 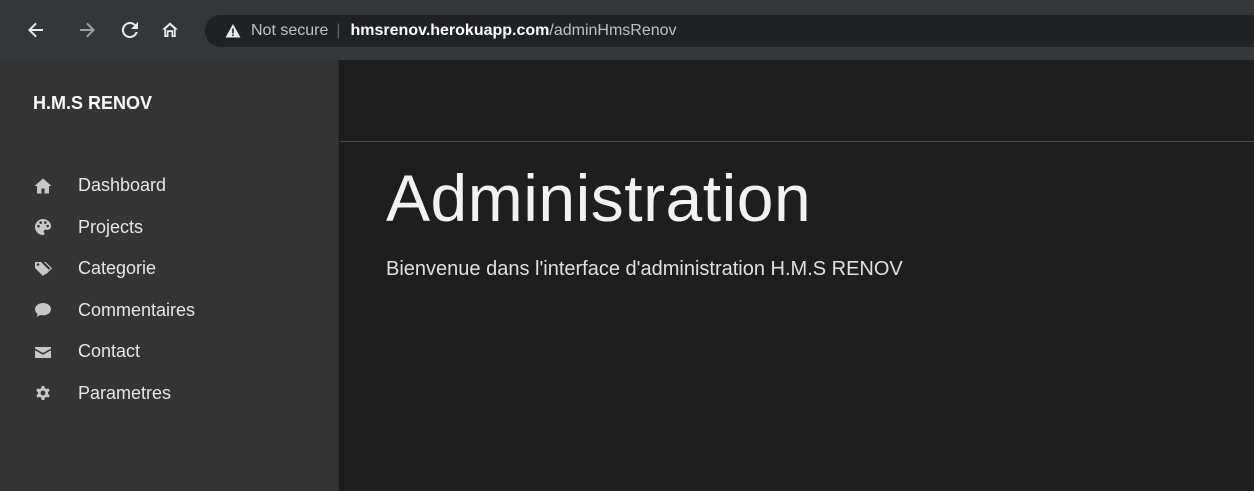 What do you see at coordinates (613, 30) in the screenshot?
I see `url-path: /adminHmsRenov` at bounding box center [613, 30].